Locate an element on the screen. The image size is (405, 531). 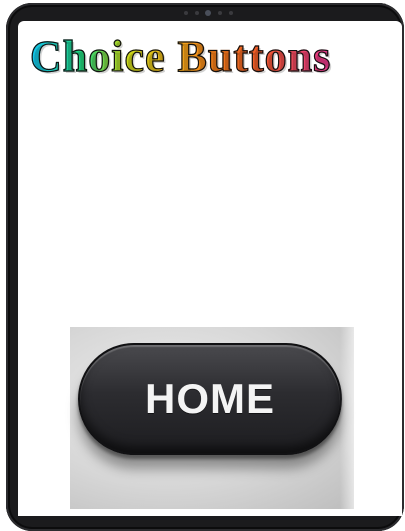
camera-lens-icon is located at coordinates (208, 13).